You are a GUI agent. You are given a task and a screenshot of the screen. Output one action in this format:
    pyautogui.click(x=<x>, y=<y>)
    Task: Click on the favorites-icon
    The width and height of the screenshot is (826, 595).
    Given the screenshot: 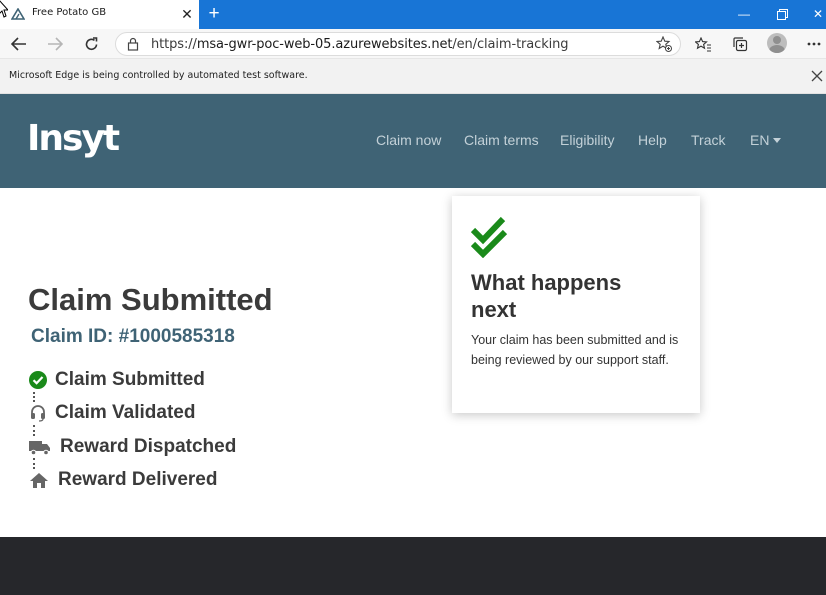 What is the action you would take?
    pyautogui.click(x=703, y=44)
    